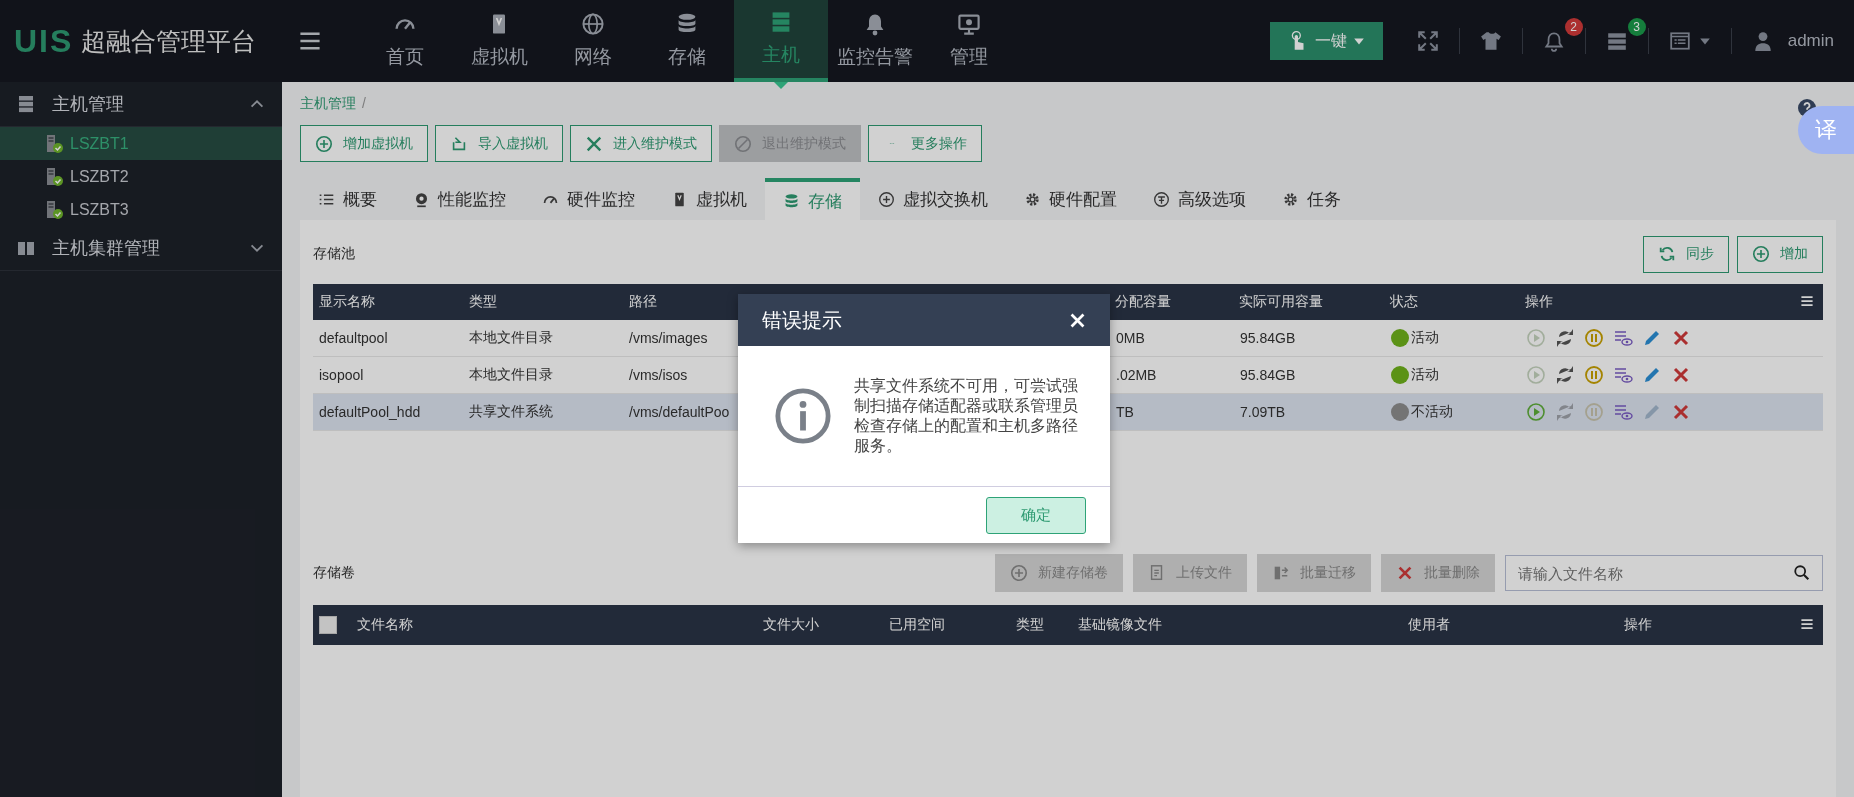  I want to click on server-icon, so click(26, 104).